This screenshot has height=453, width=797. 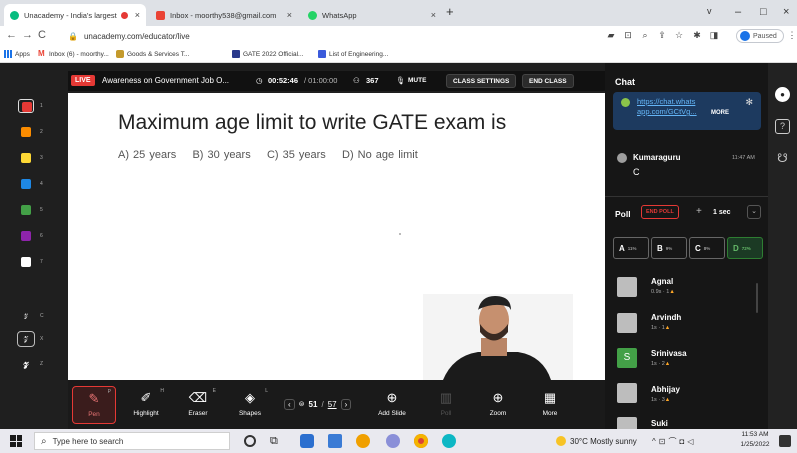 What do you see at coordinates (293, 36) in the screenshot?
I see `url-field: 🔒 unacademy.com/educator/live` at bounding box center [293, 36].